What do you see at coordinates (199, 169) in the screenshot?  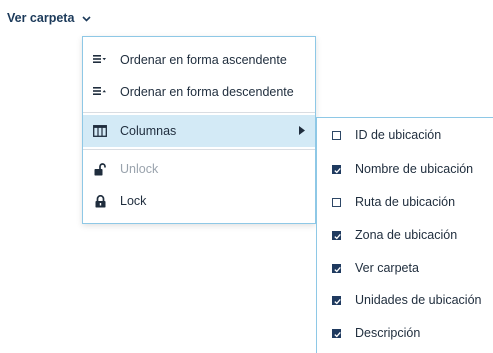 I see `menu-item-unlock: Unlock` at bounding box center [199, 169].